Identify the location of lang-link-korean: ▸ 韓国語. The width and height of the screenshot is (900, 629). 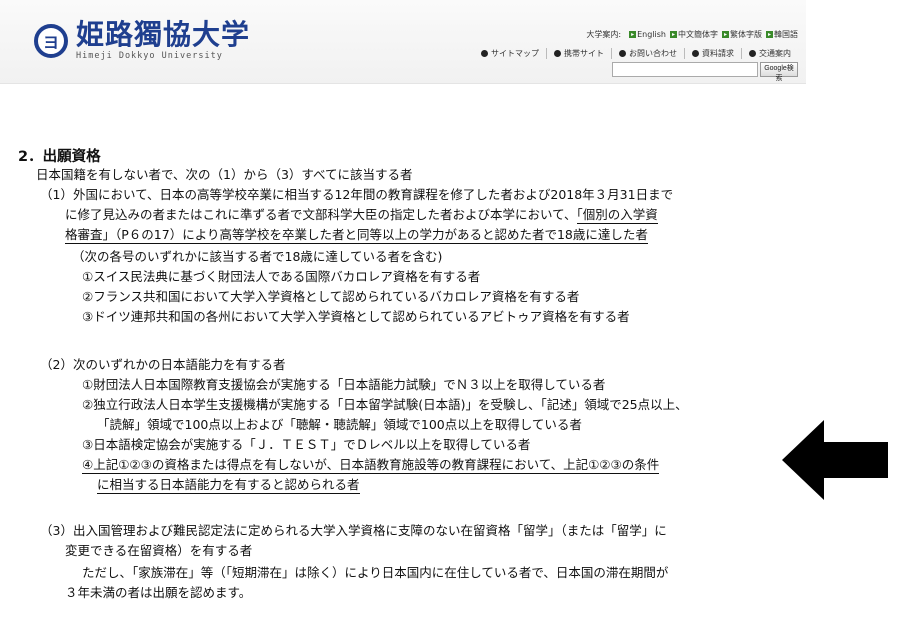
(782, 34).